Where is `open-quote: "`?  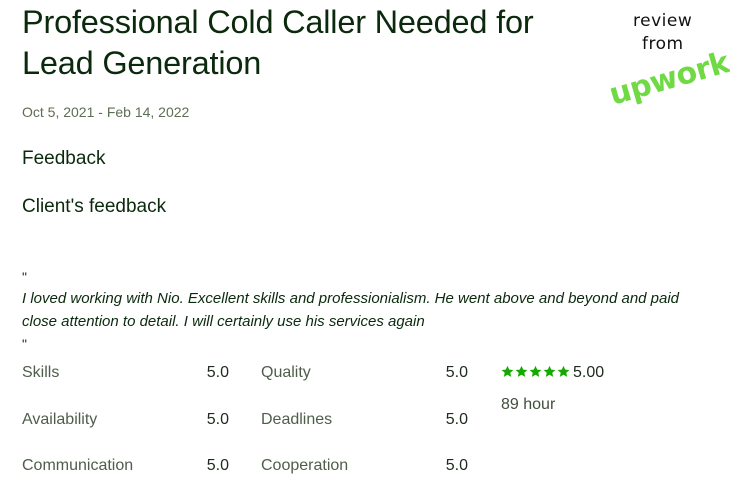 open-quote: " is located at coordinates (24, 277).